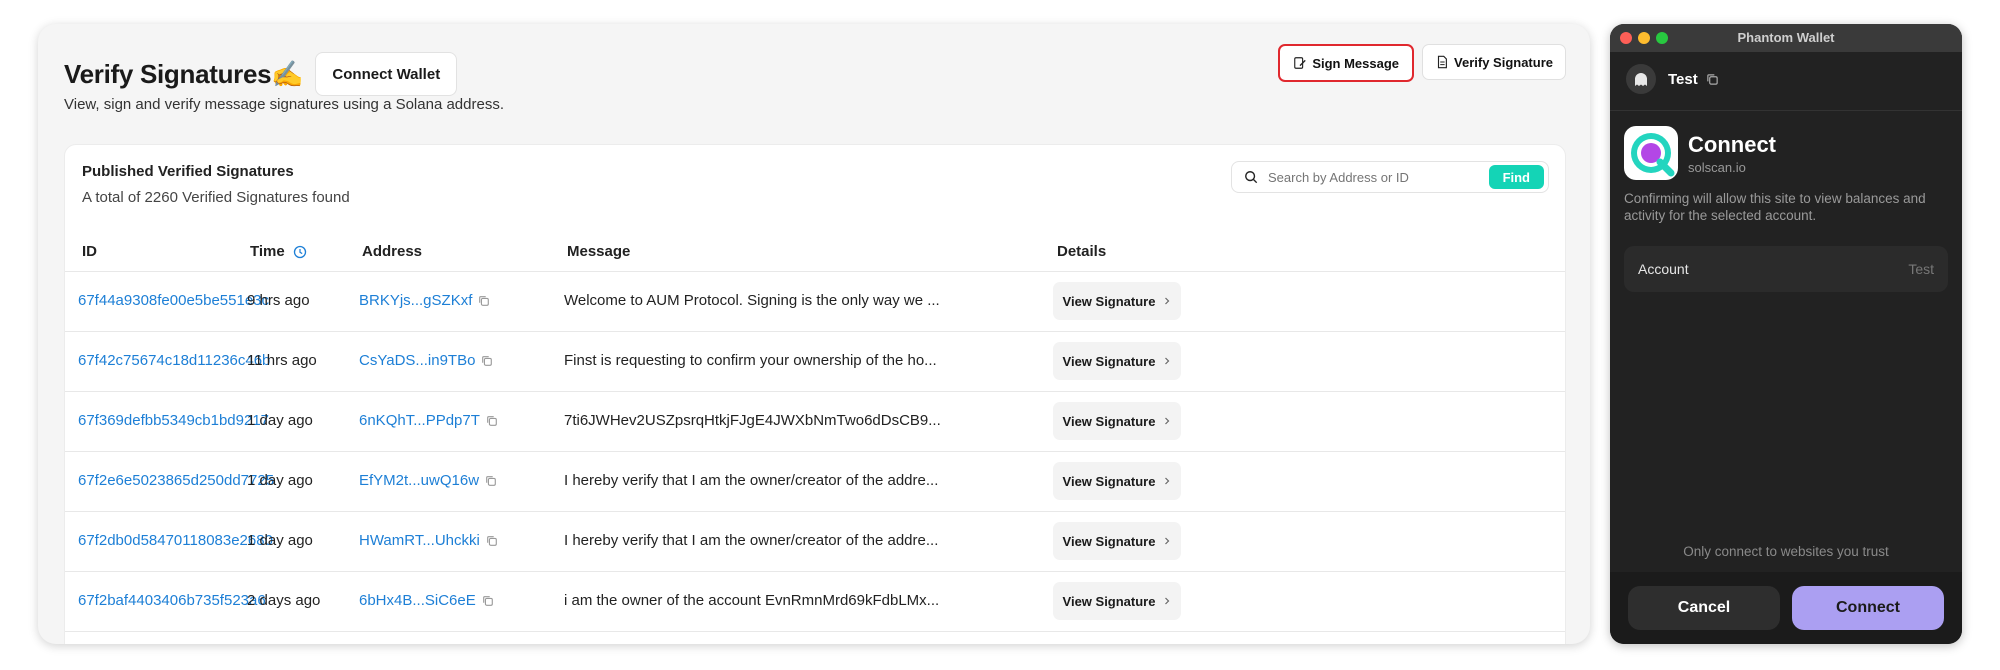  I want to click on clock-icon, so click(300, 252).